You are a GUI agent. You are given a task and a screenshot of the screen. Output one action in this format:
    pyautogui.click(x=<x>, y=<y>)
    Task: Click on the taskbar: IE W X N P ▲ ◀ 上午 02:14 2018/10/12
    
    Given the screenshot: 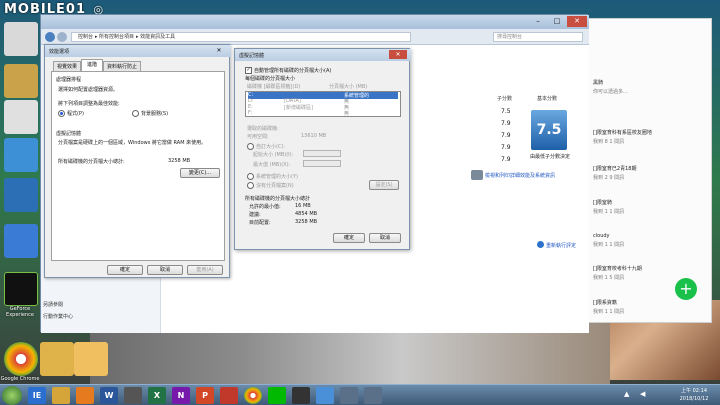 What is the action you would take?
    pyautogui.click(x=360, y=394)
    